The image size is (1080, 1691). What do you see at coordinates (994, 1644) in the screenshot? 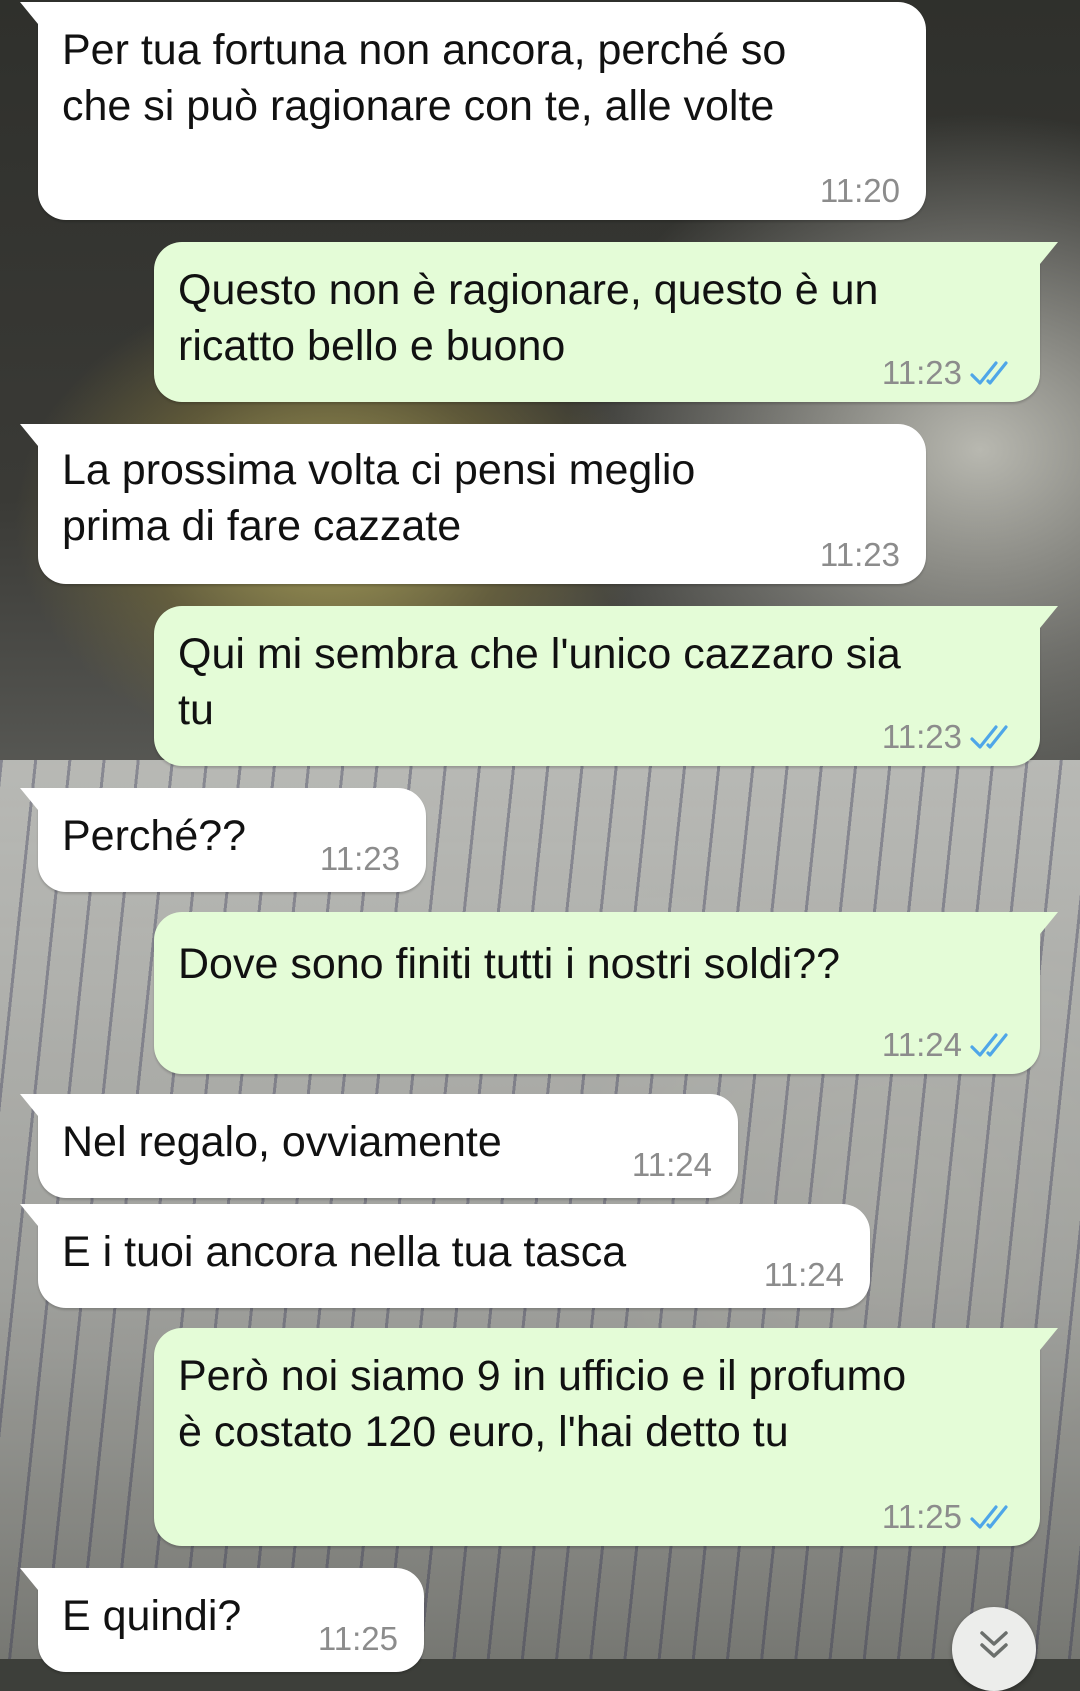
I see `double-chevron-down-icon` at bounding box center [994, 1644].